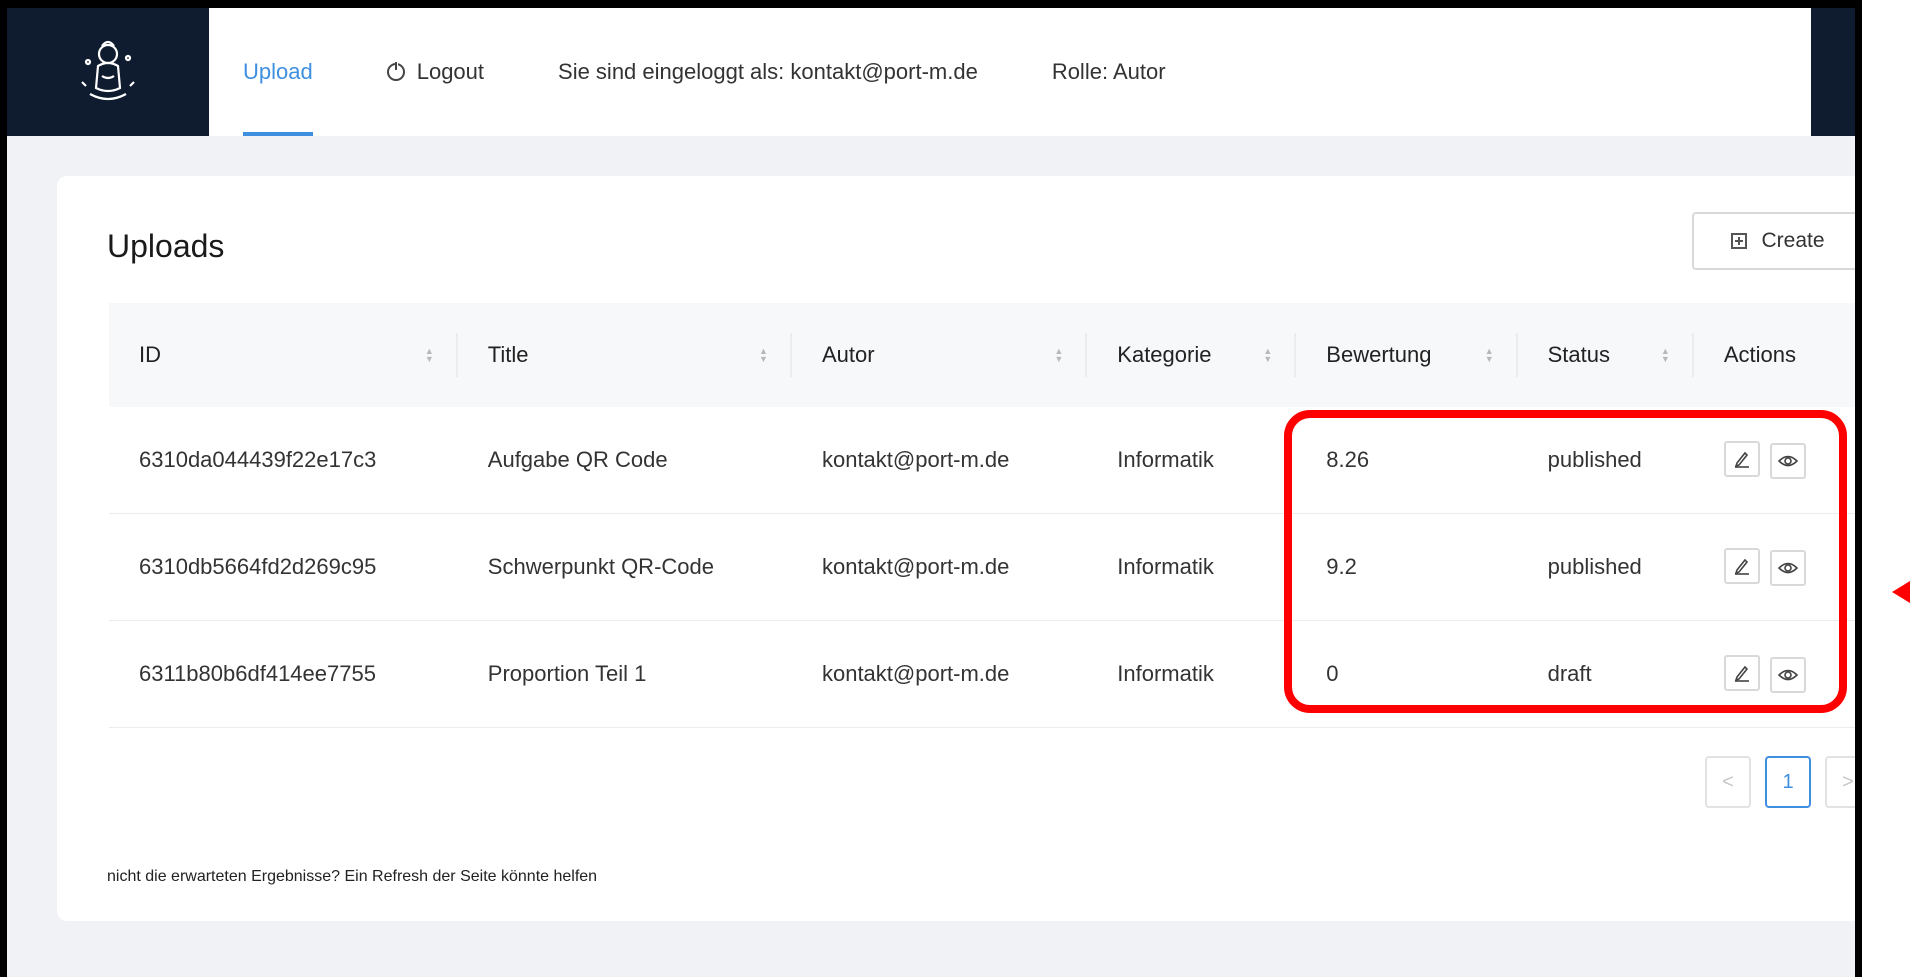 The width and height of the screenshot is (1913, 977). Describe the element at coordinates (1759, 354) in the screenshot. I see `column-header-label: Actions` at that location.